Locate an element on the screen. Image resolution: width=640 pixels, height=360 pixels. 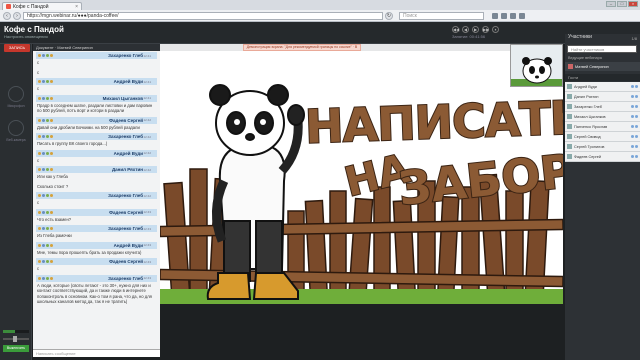
message-author: Михаил Цыганков is located at coordinates (123, 98).